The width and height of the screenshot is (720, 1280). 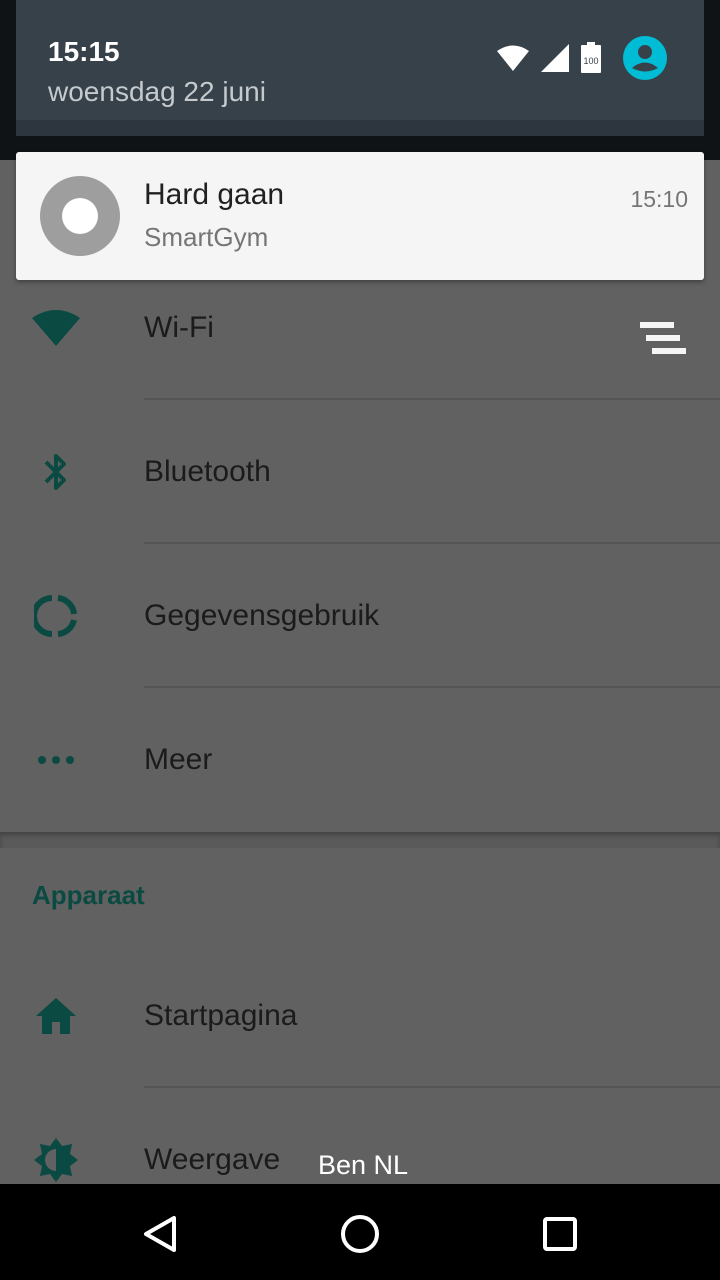 I want to click on settings-item-more: Meer, so click(x=360, y=760).